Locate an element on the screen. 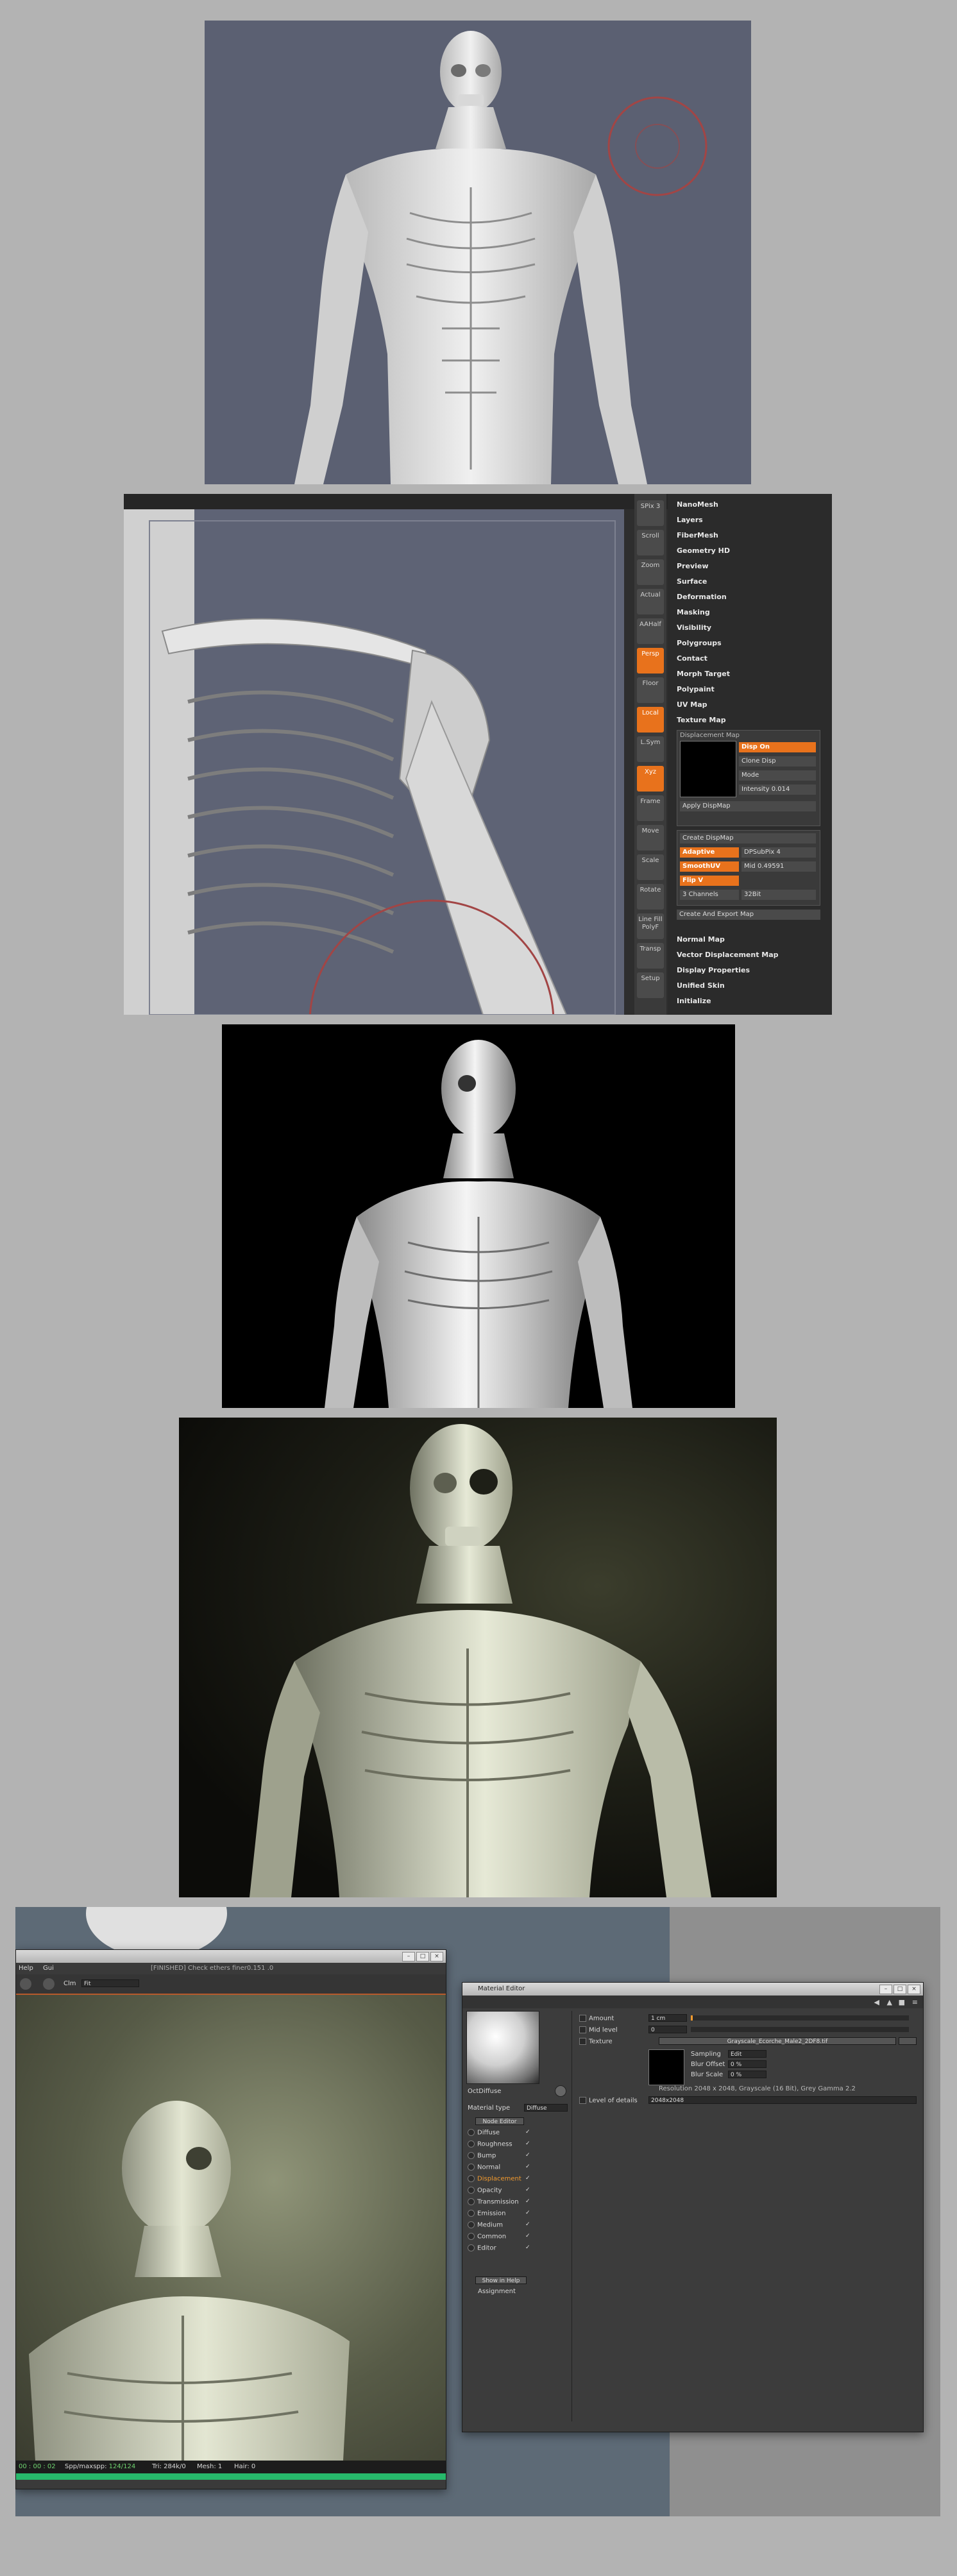  adaptive-toggle: Adaptive is located at coordinates (710, 852).